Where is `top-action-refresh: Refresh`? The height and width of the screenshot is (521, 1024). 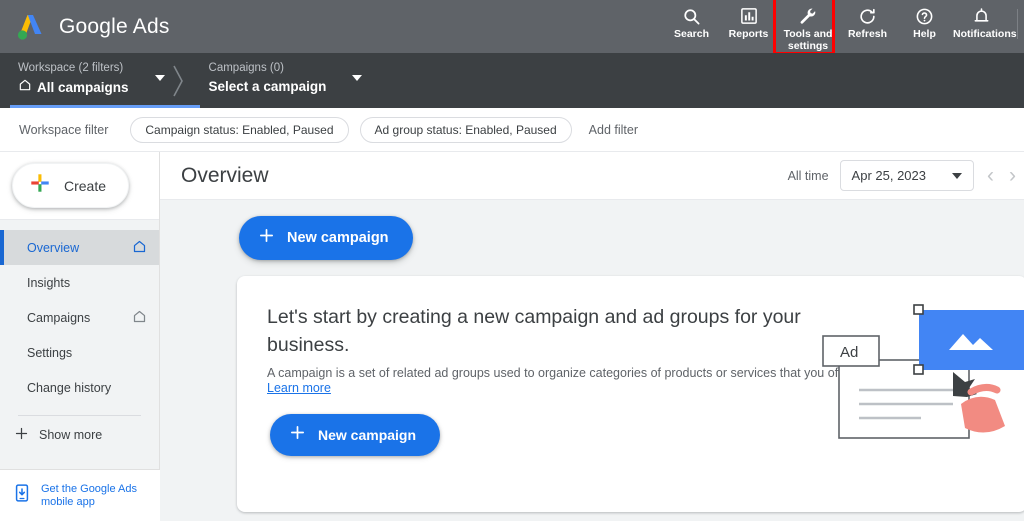 top-action-refresh: Refresh is located at coordinates (867, 26).